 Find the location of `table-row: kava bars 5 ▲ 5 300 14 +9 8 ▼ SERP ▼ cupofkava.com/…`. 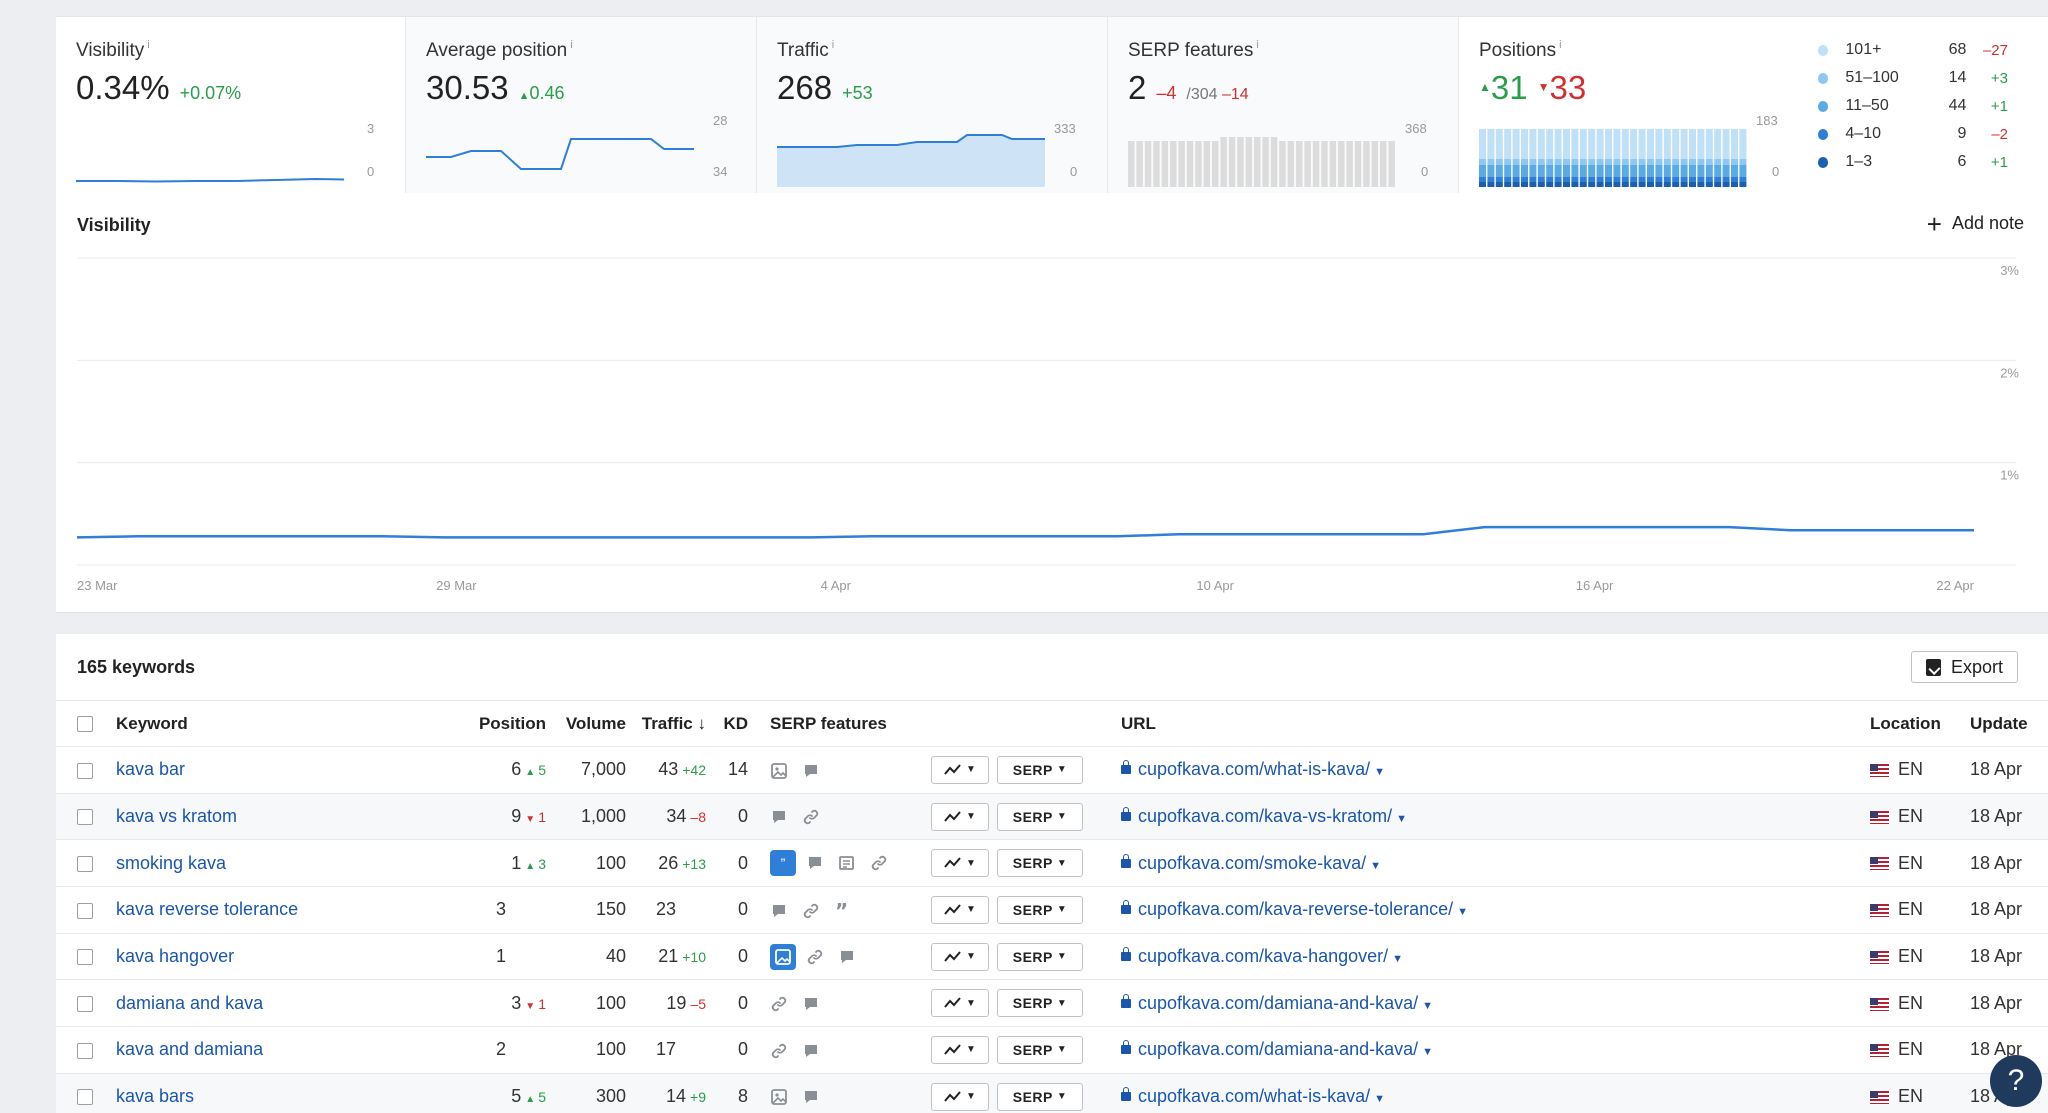

table-row: kava bars 5 ▲ 5 300 14 +9 8 ▼ SERP ▼ cupofkava.com/… is located at coordinates (1052, 1093).